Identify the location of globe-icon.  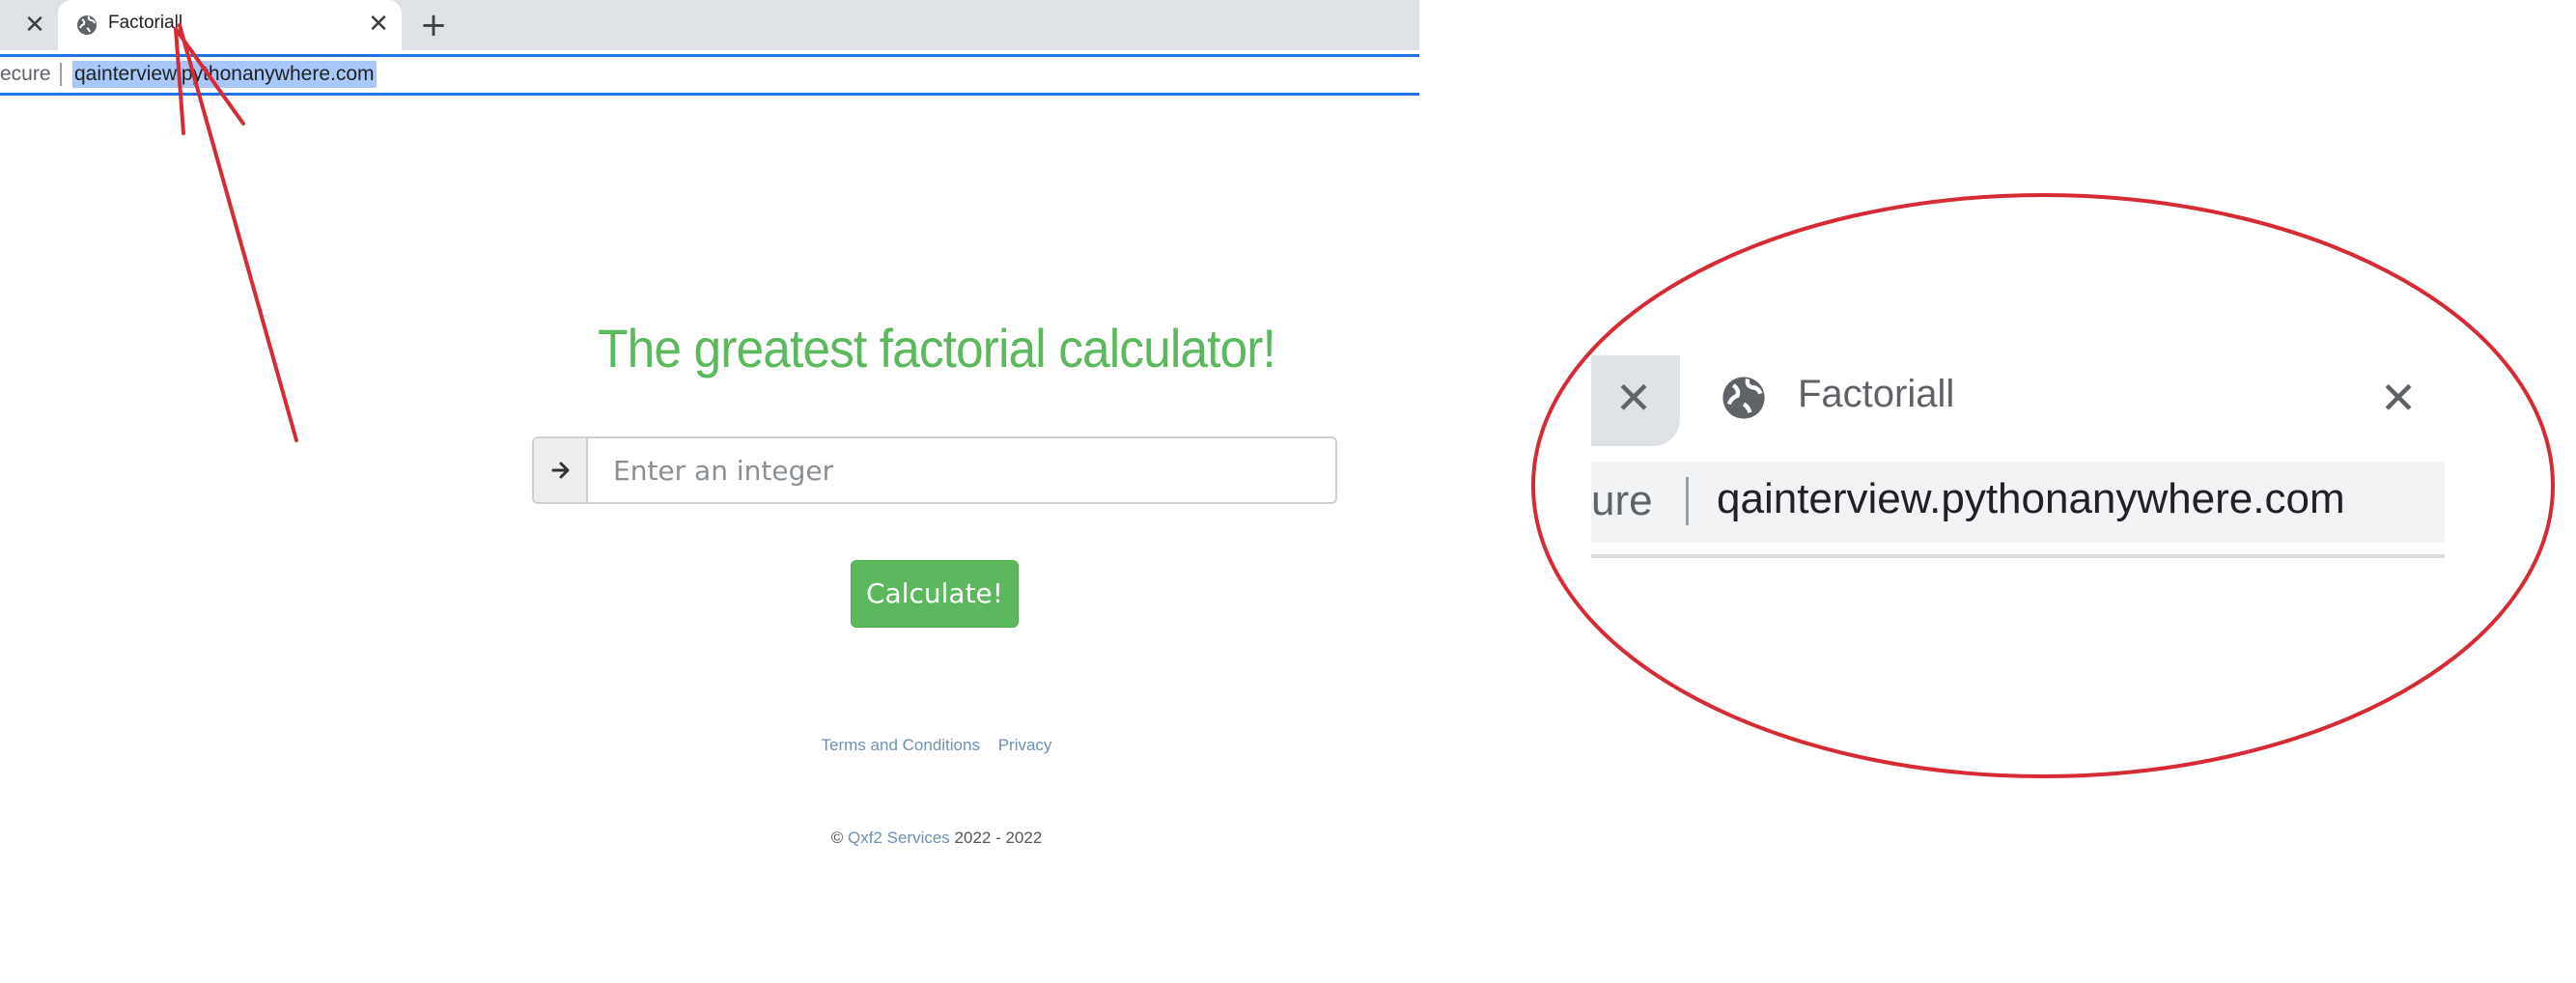
(87, 25).